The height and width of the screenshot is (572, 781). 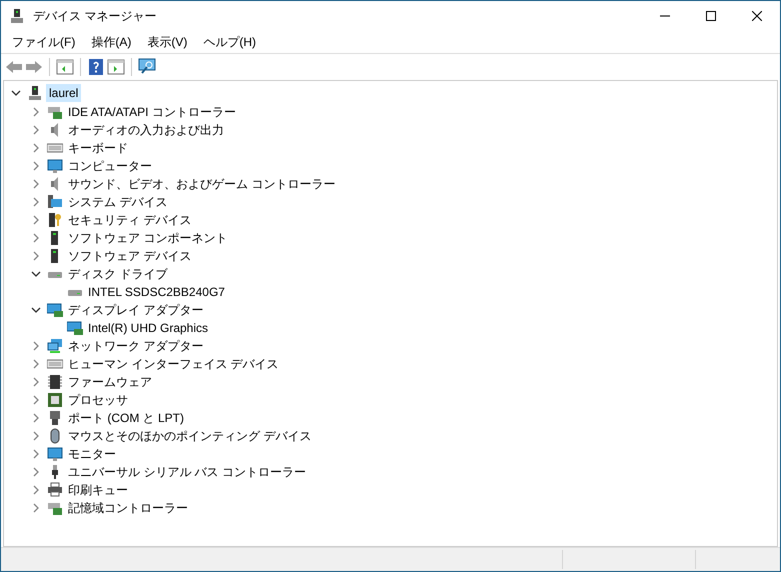 I want to click on menu-item: 表示(V), so click(x=167, y=42).